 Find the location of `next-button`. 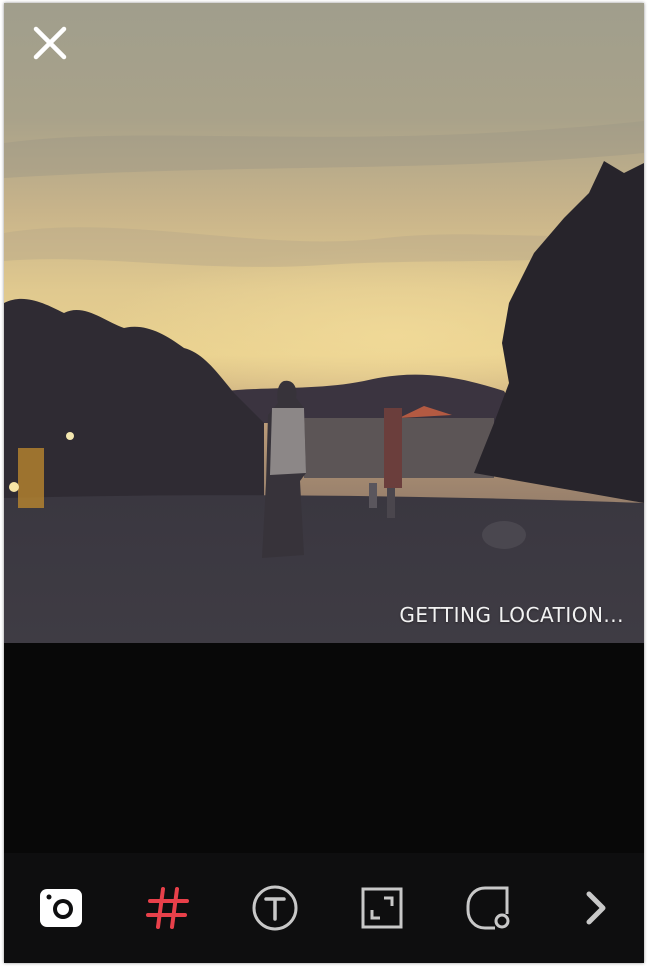

next-button is located at coordinates (596, 908).